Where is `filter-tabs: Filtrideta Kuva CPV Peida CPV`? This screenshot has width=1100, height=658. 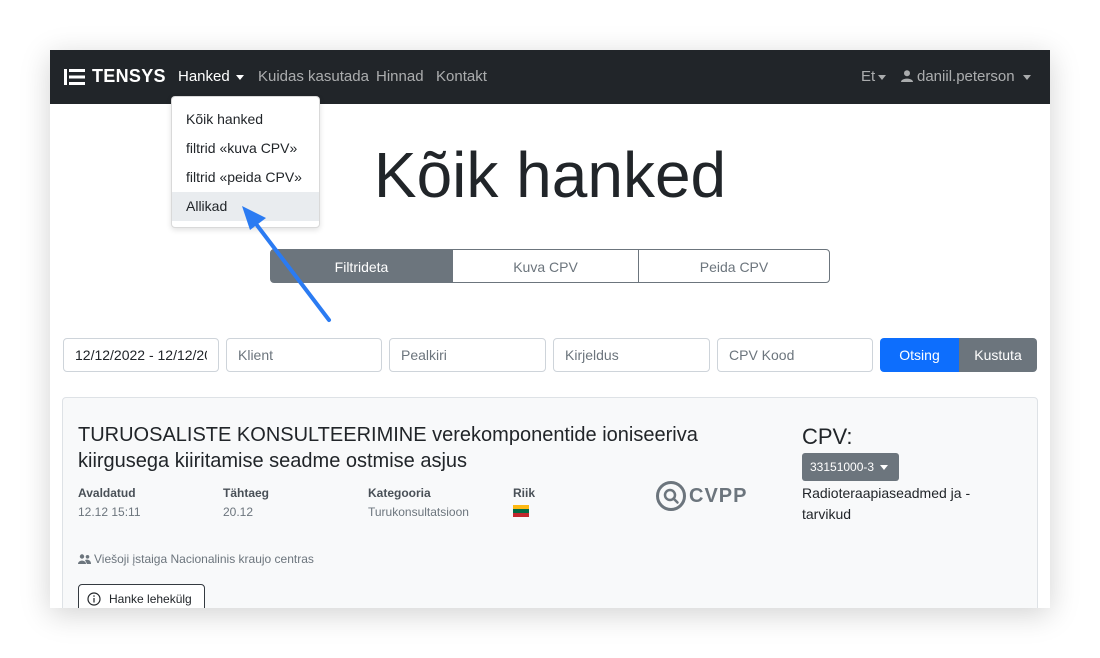
filter-tabs: Filtrideta Kuva CPV Peida CPV is located at coordinates (550, 266).